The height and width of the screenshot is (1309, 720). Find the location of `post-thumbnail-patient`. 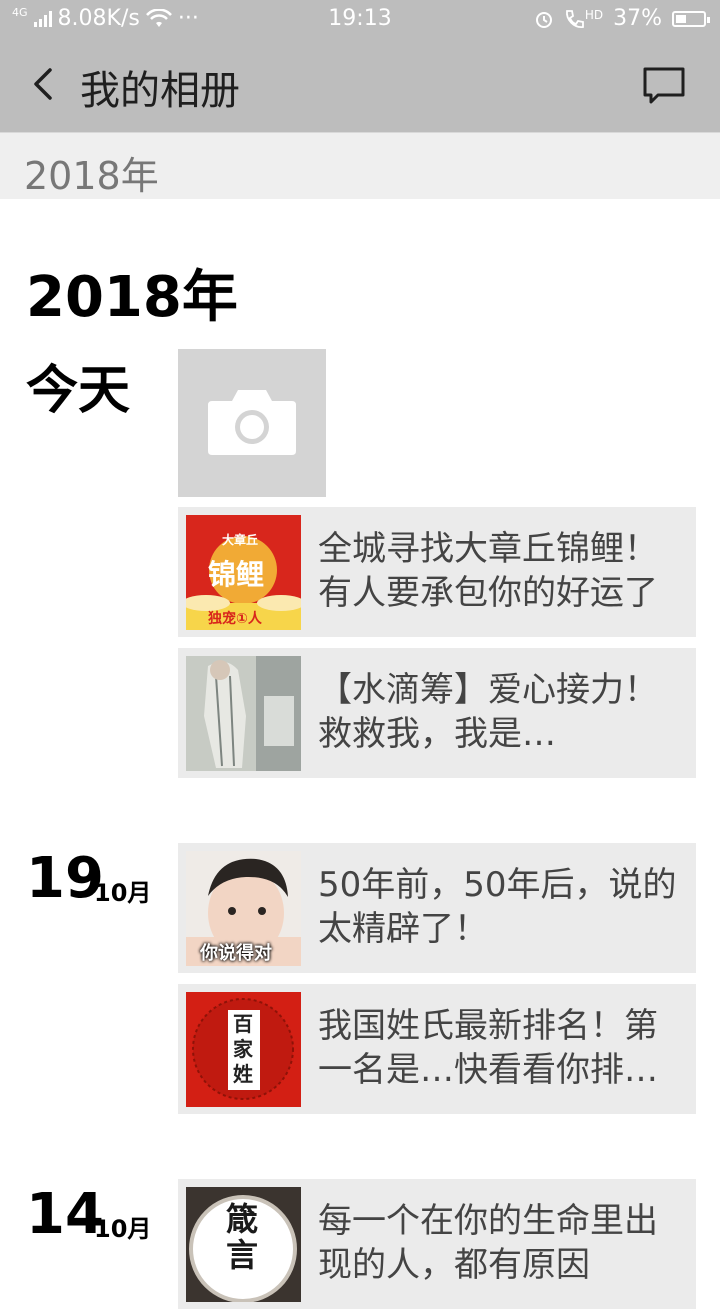

post-thumbnail-patient is located at coordinates (243, 713).